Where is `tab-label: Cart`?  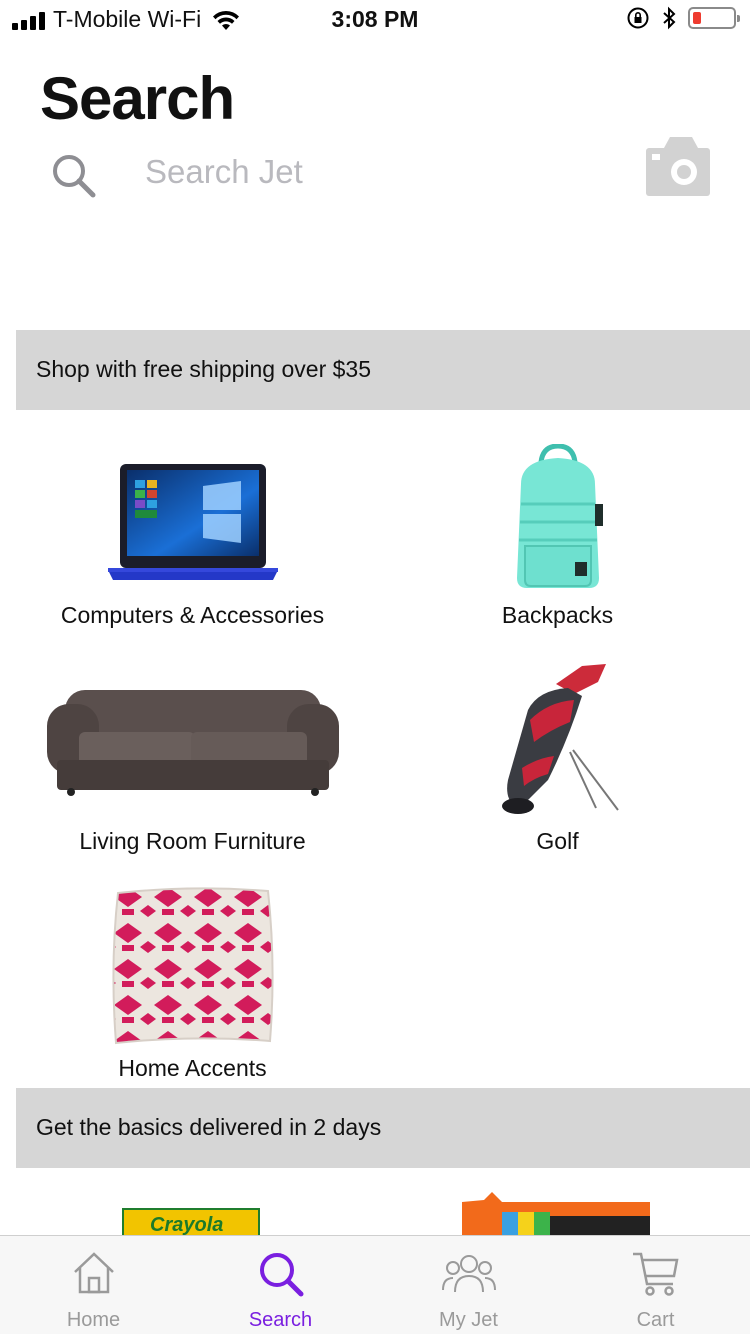
tab-label: Cart is located at coordinates (655, 1320).